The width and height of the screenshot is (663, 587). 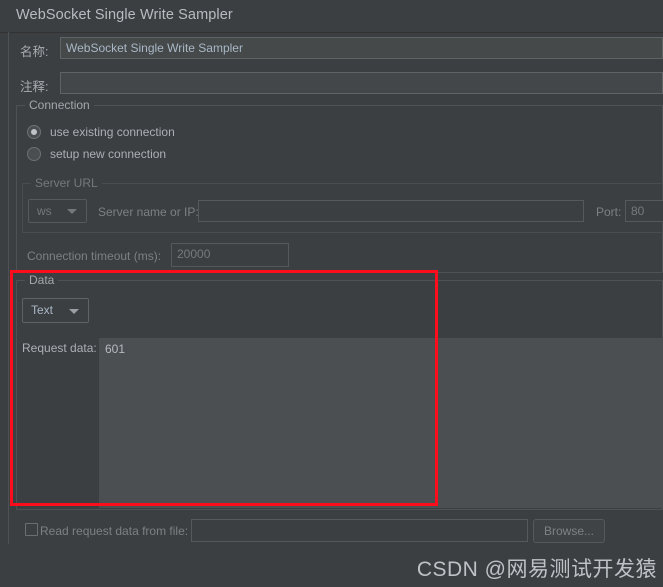 What do you see at coordinates (59, 348) in the screenshot?
I see `request-data-label: Request data:` at bounding box center [59, 348].